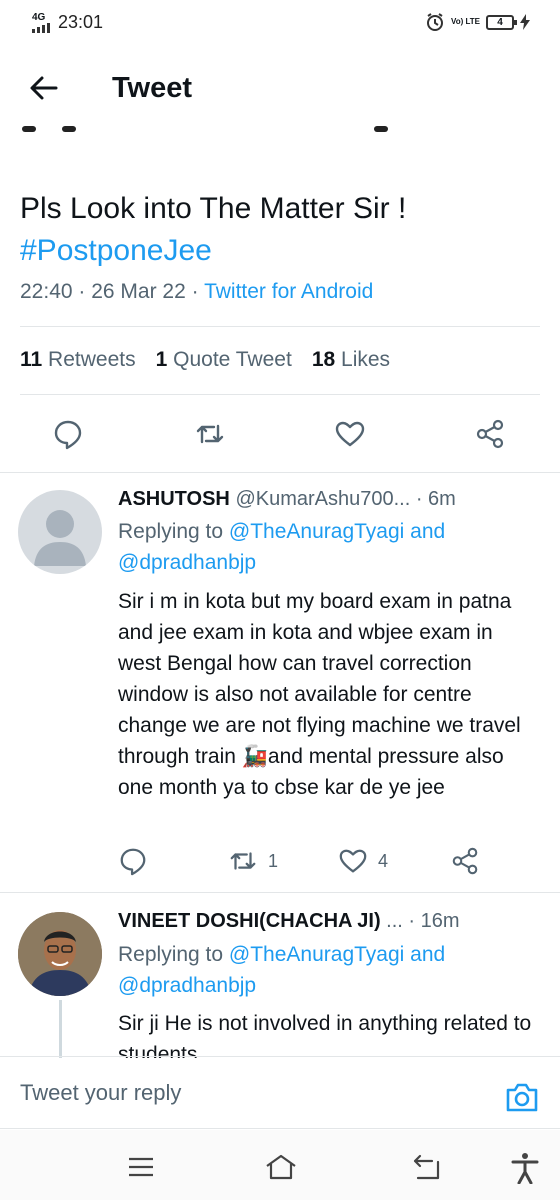  What do you see at coordinates (152, 88) in the screenshot?
I see `page-title: Tweet` at bounding box center [152, 88].